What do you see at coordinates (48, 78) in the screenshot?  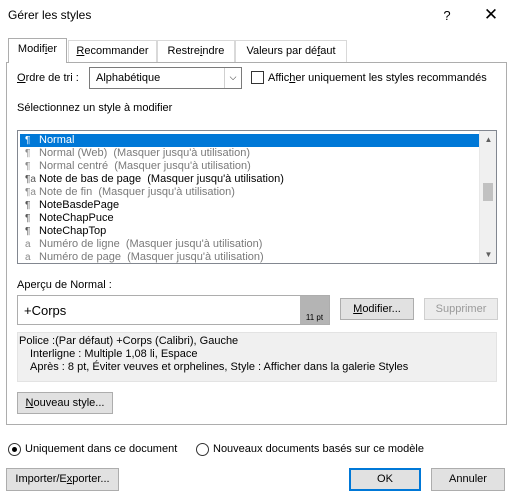 I see `sort-label: Ordre de tri :` at bounding box center [48, 78].